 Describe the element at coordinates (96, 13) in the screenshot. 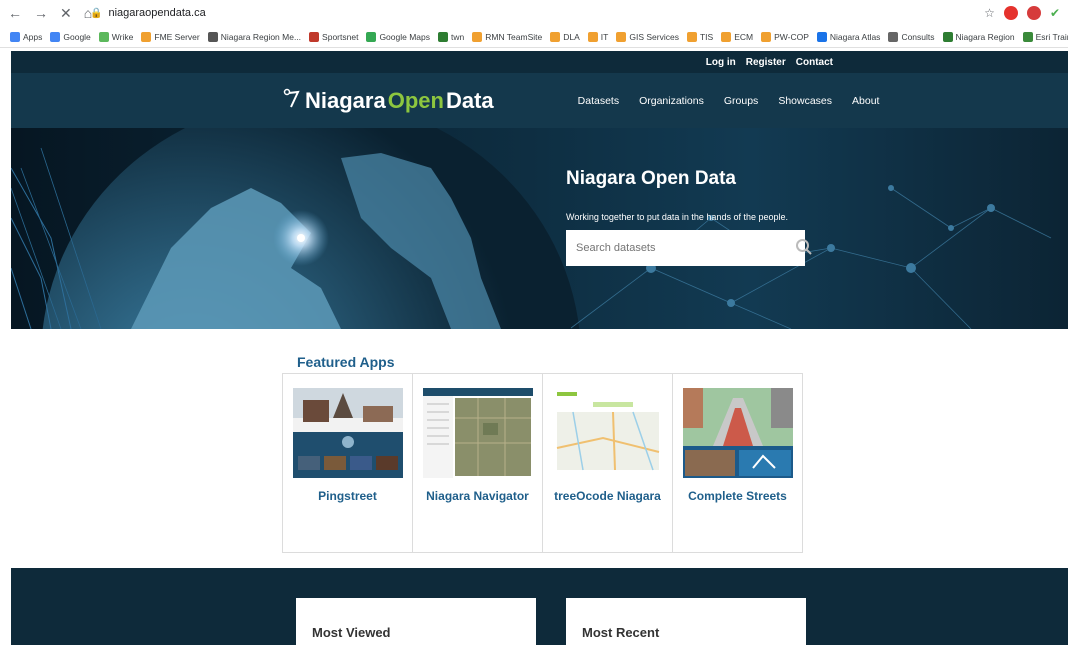

I see `lock-icon: 🔒` at that location.